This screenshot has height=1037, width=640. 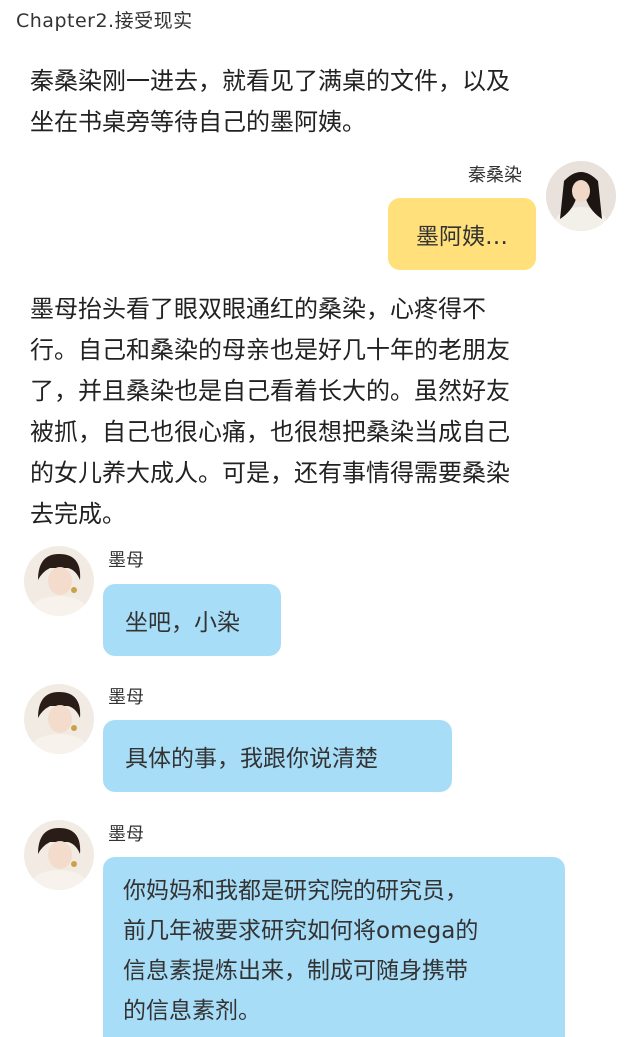 What do you see at coordinates (295, 891) in the screenshot?
I see `message-line: 你妈妈和我都是研究院的研究员，` at bounding box center [295, 891].